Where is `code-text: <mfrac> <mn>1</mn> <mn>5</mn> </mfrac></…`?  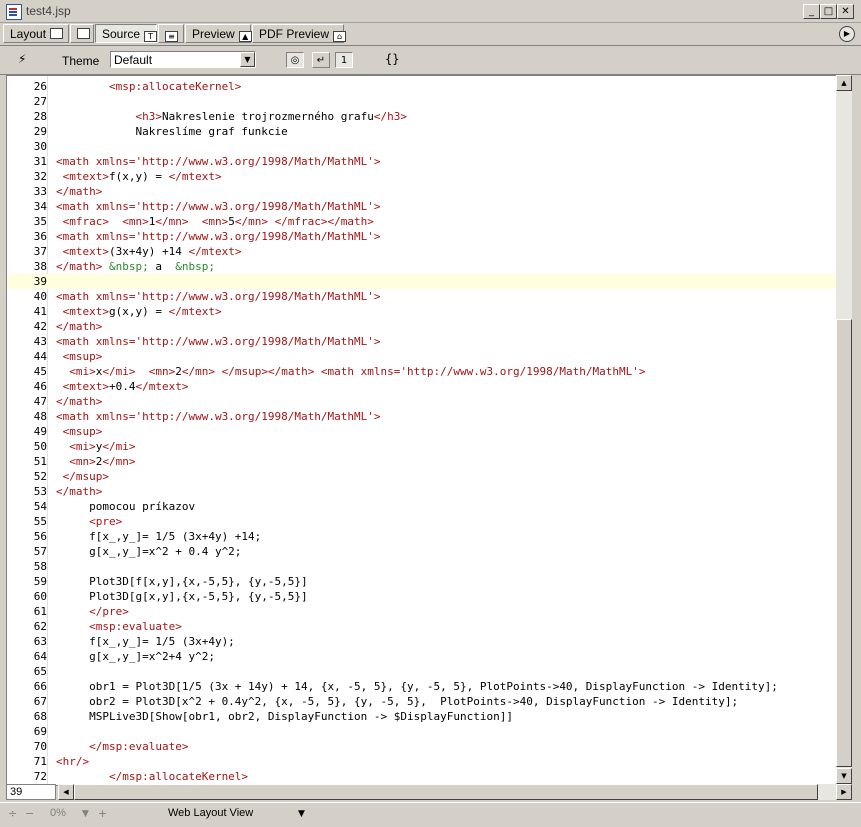 code-text: <mfrac> <mn>1</mn> <mn>5</mn> </mfrac></… is located at coordinates (215, 221).